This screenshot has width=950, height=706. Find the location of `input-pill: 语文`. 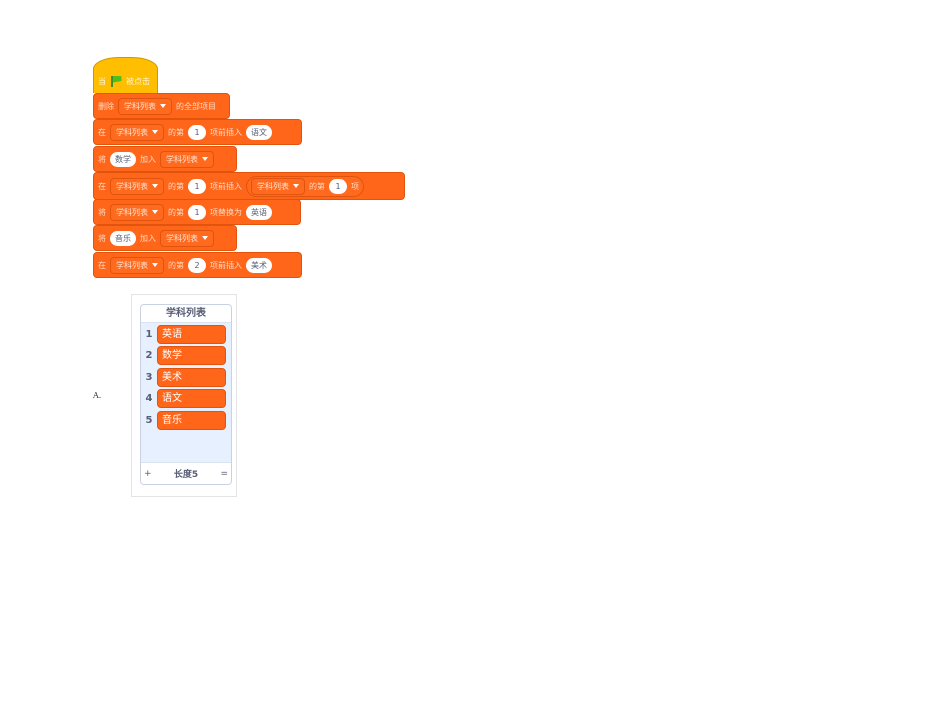

input-pill: 语文 is located at coordinates (259, 132).